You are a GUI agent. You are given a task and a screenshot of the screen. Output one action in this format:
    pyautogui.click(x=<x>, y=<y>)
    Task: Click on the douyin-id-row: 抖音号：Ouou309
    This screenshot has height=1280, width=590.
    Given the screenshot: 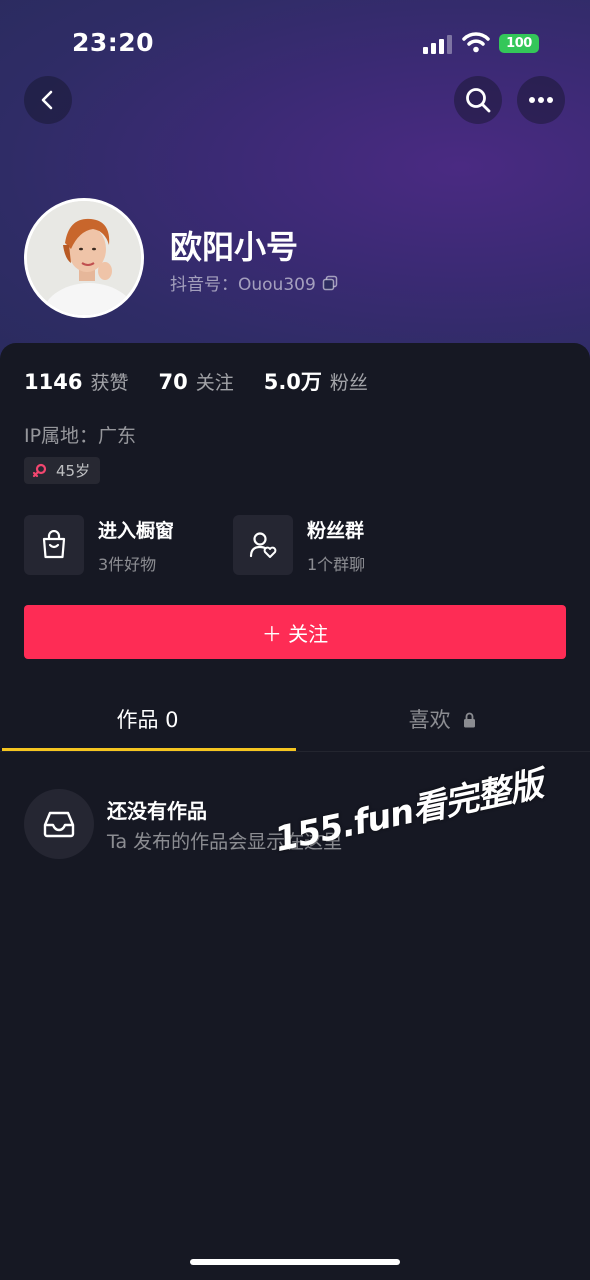 What is the action you would take?
    pyautogui.click(x=254, y=282)
    